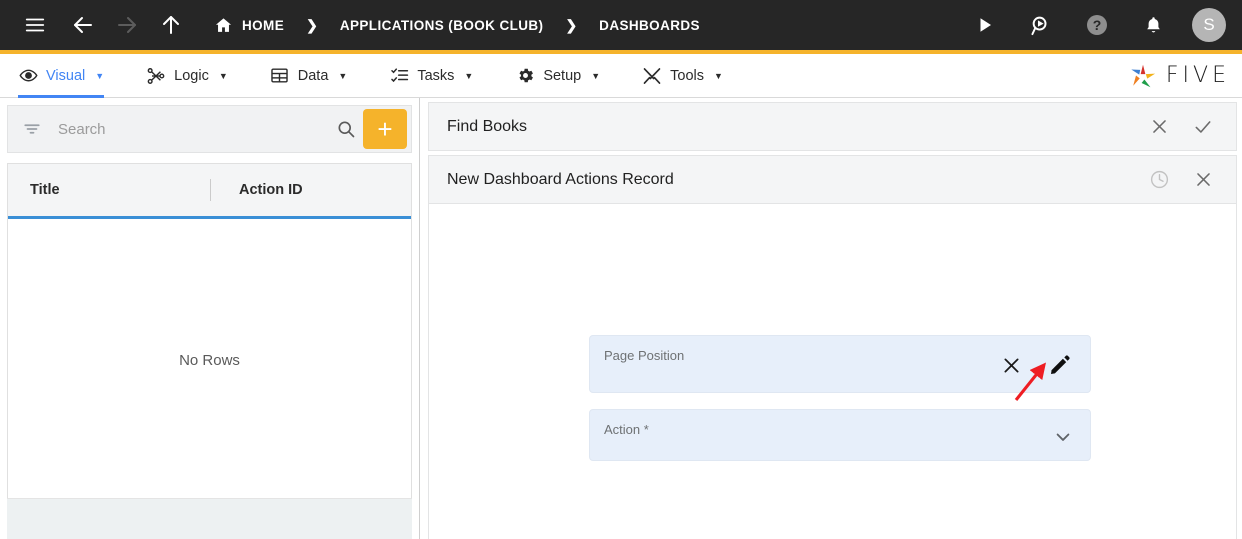 This screenshot has width=1242, height=539. Describe the element at coordinates (1153, 25) in the screenshot. I see `bell-icon` at that location.